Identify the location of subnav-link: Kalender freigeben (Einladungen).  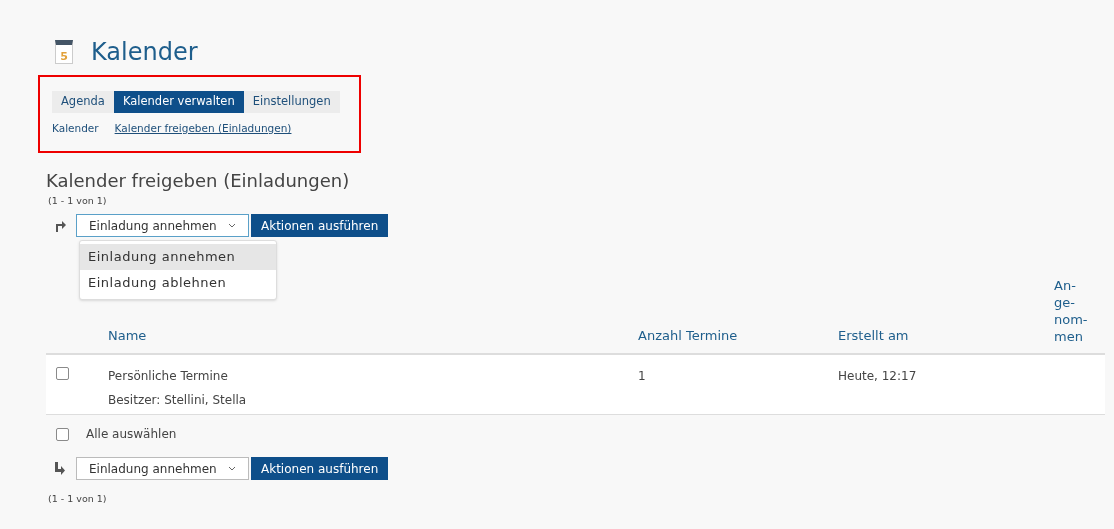
(203, 129).